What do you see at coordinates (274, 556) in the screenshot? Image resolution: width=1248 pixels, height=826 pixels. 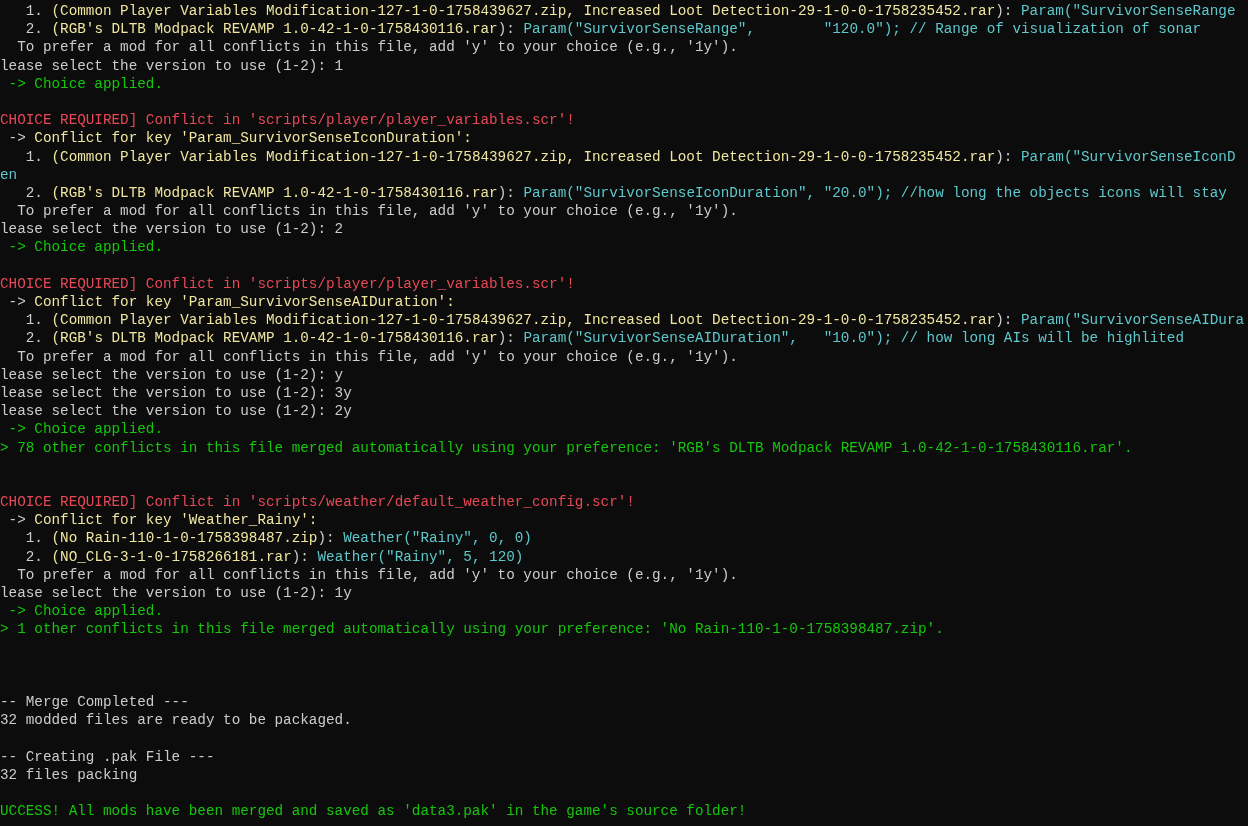 I see `terminal-line: 2. (NO_CLG-3-1-0-1758266181.rar): Weather("Rainy", 5, 120)` at bounding box center [274, 556].